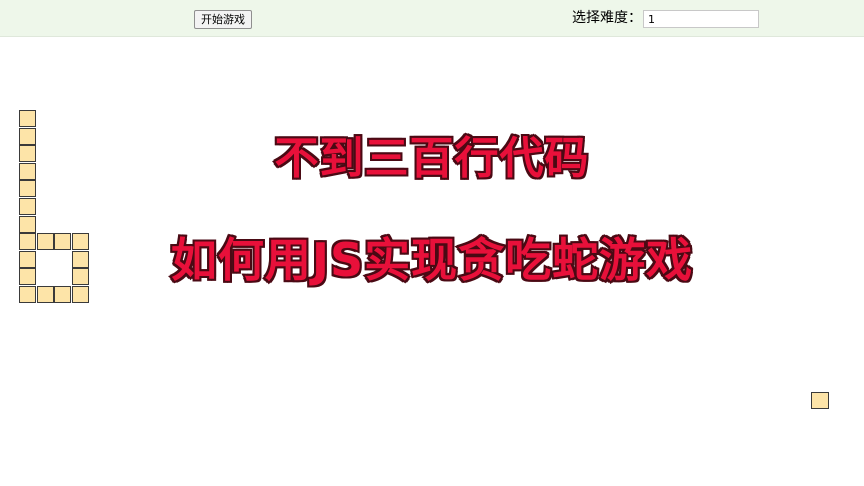 The image size is (864, 486). I want to click on overlay-title-line-1: 不到三百行代码, so click(432, 158).